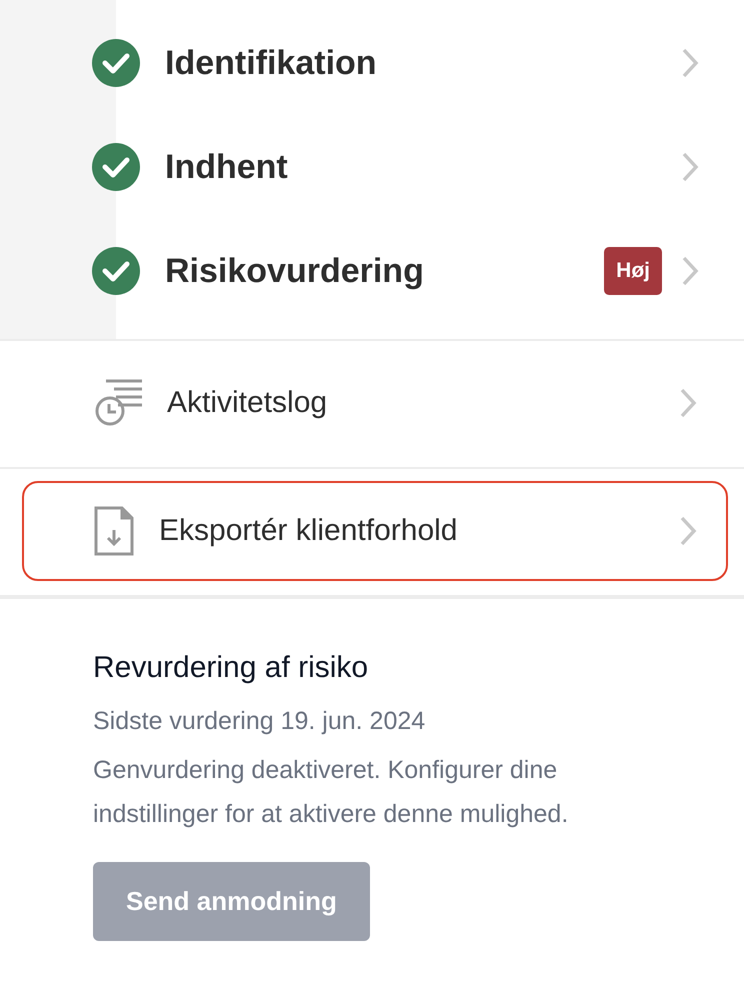 This screenshot has width=744, height=1000. Describe the element at coordinates (114, 531) in the screenshot. I see `document-download-icon` at that location.